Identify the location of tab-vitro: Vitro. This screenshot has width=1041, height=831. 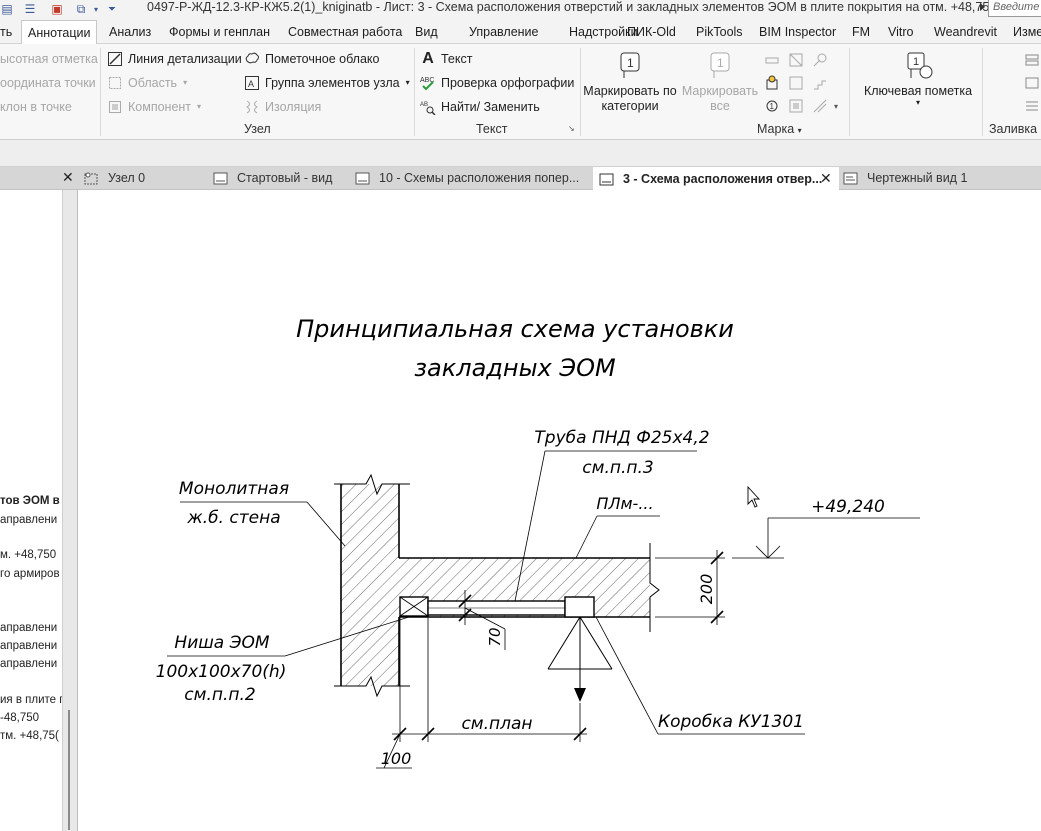
(900, 32).